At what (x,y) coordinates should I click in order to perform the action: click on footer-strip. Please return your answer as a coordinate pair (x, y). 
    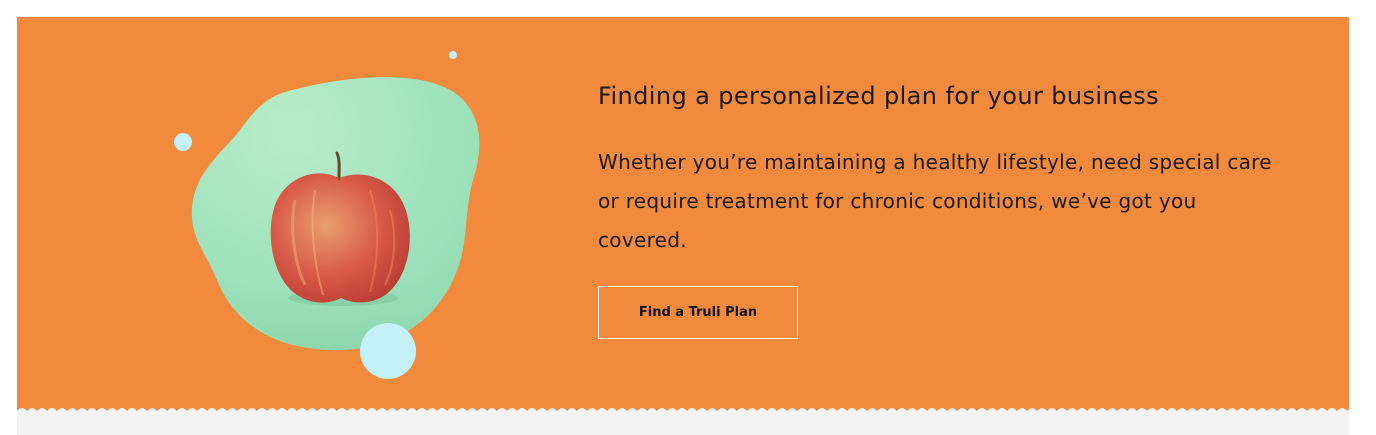
    Looking at the image, I should click on (683, 423).